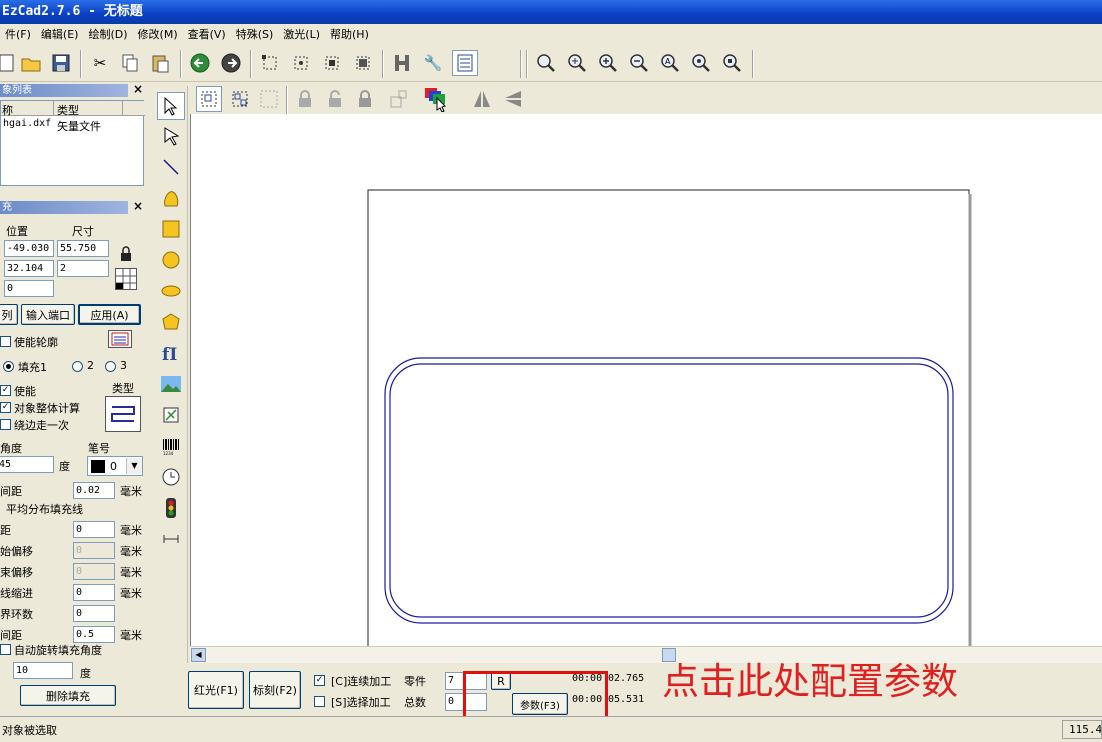 This screenshot has height=742, width=1102. What do you see at coordinates (335, 99) in the screenshot?
I see `unlock-object-icon` at bounding box center [335, 99].